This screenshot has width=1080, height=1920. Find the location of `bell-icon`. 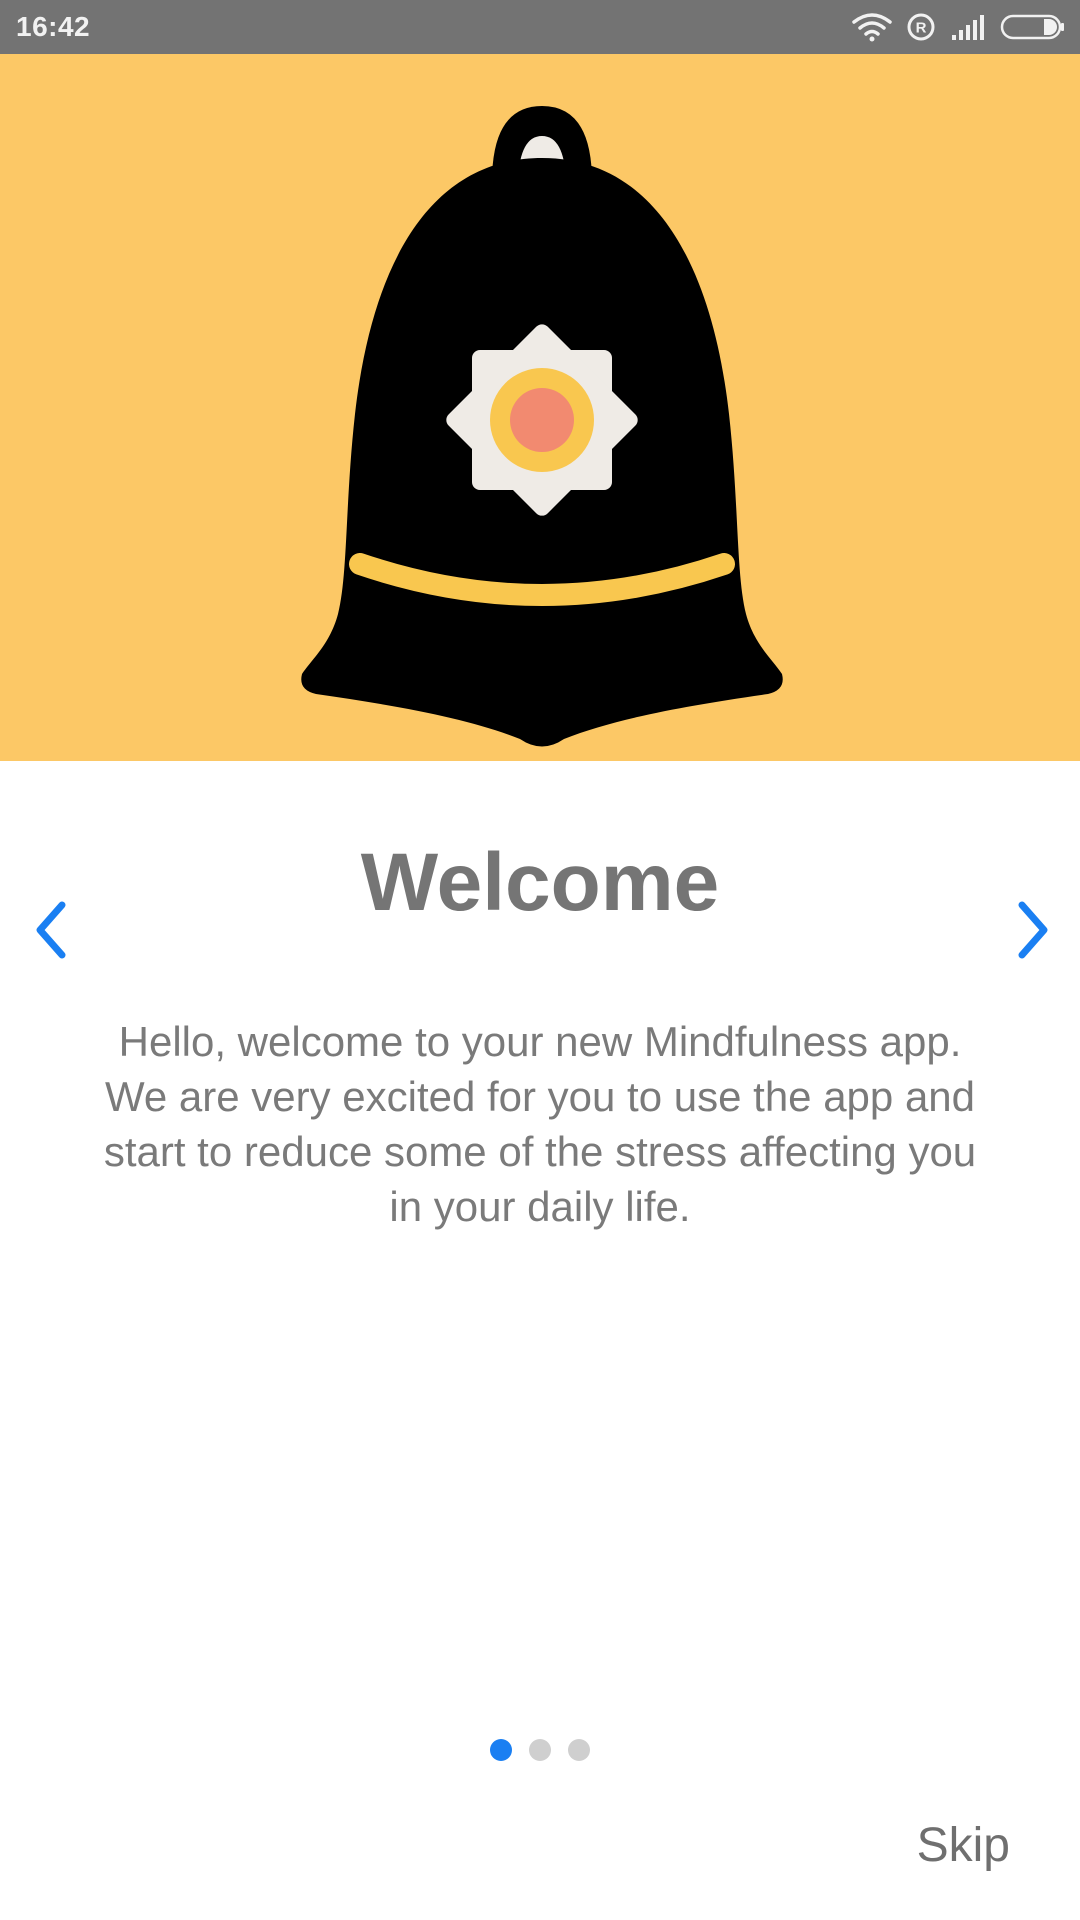

bell-icon is located at coordinates (542, 426).